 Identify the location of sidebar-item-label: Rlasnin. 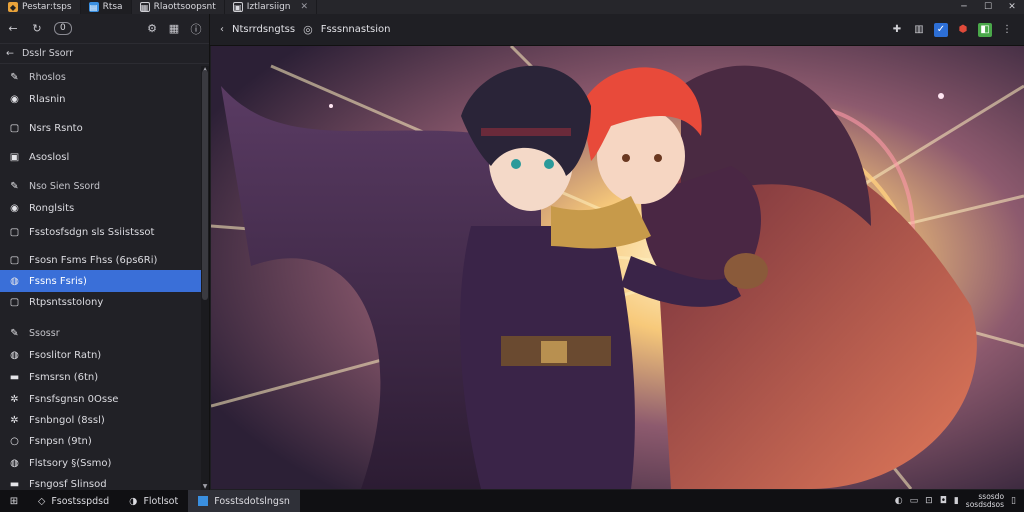
(47, 99).